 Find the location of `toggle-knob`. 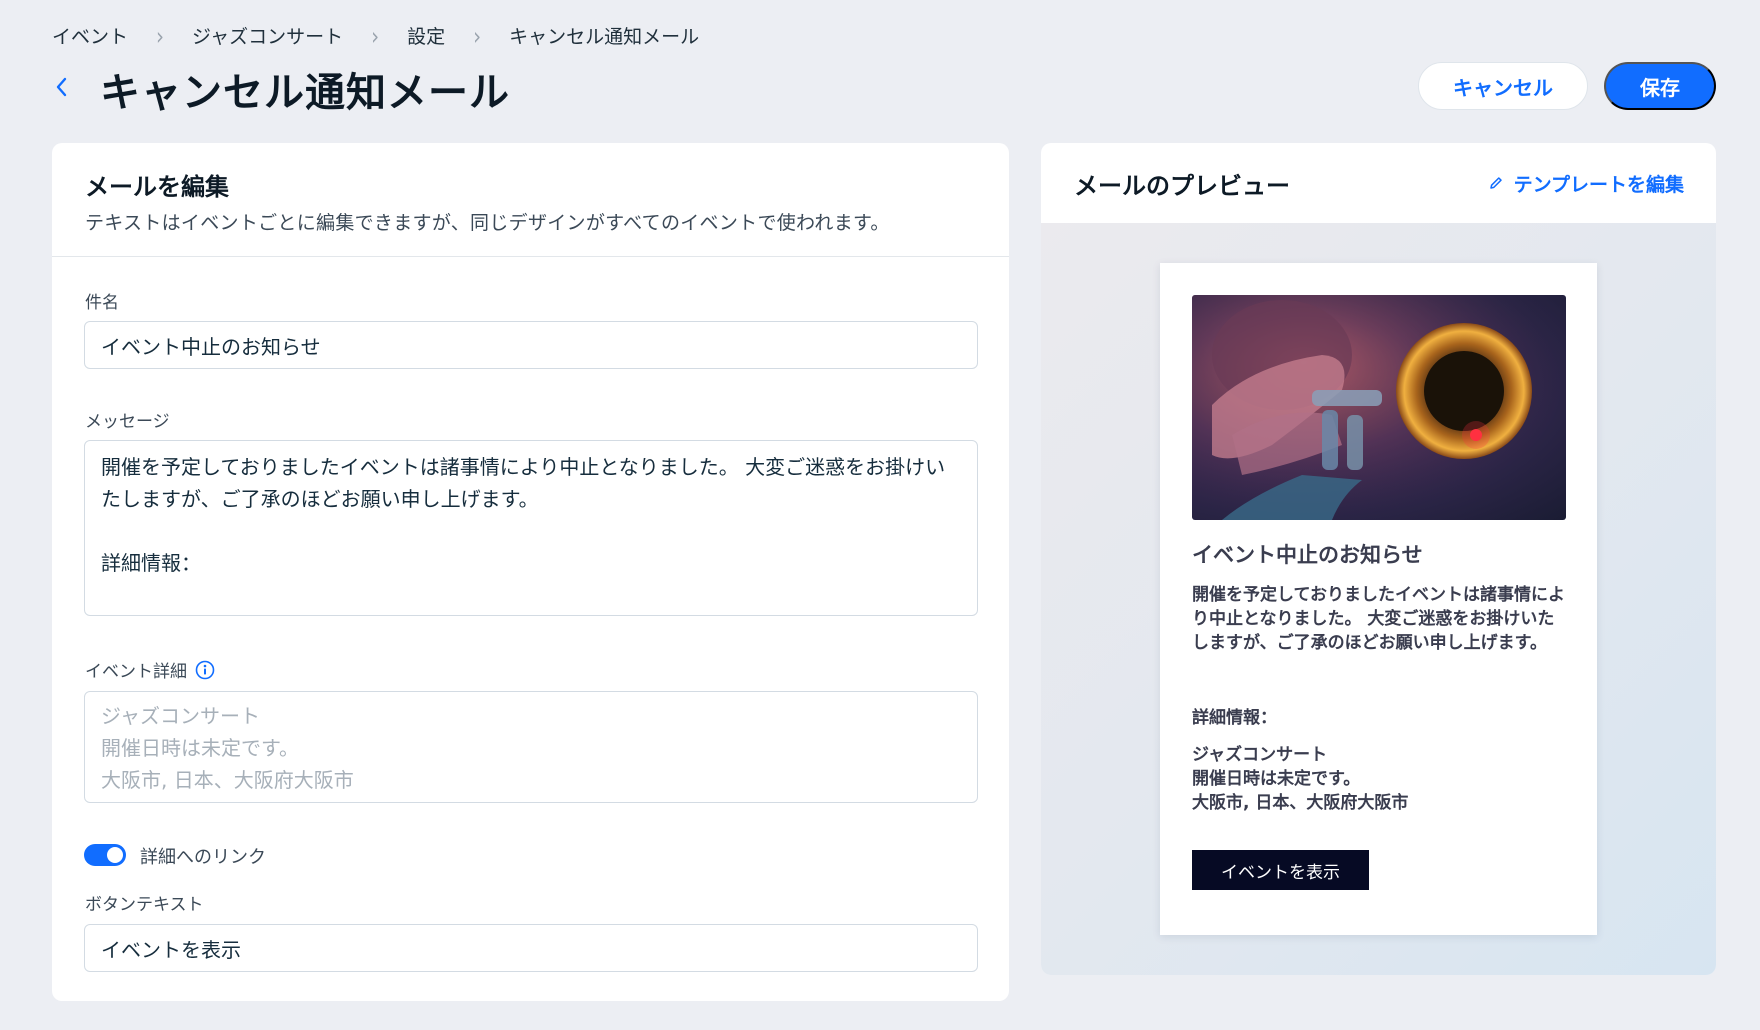

toggle-knob is located at coordinates (115, 855).